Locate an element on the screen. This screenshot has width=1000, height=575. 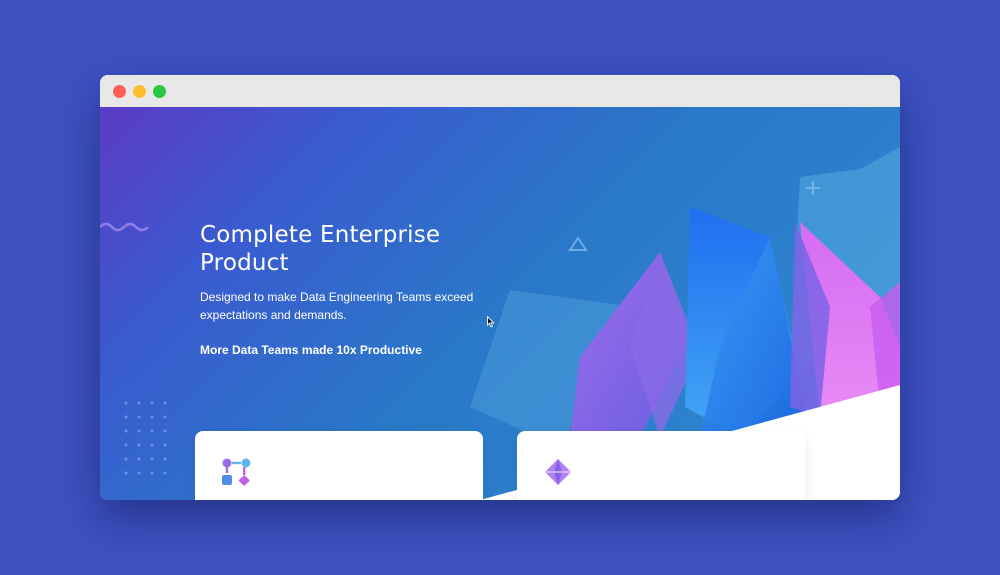
mouse-cursor-icon is located at coordinates (491, 322).